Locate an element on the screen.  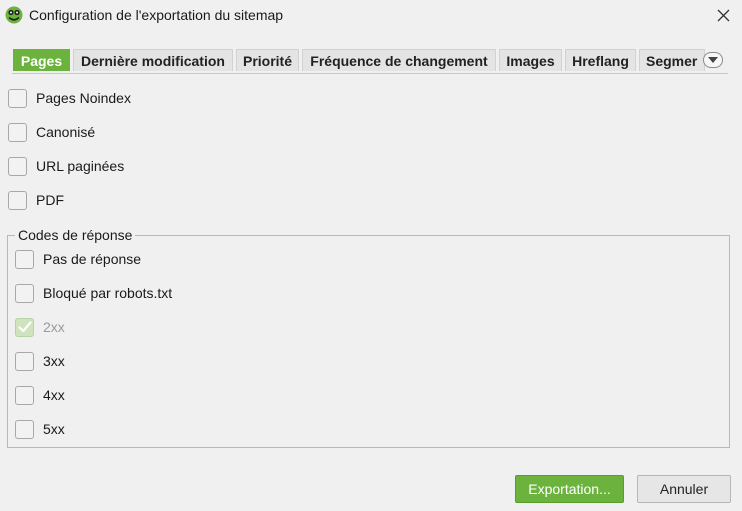
close-icon is located at coordinates (723, 15).